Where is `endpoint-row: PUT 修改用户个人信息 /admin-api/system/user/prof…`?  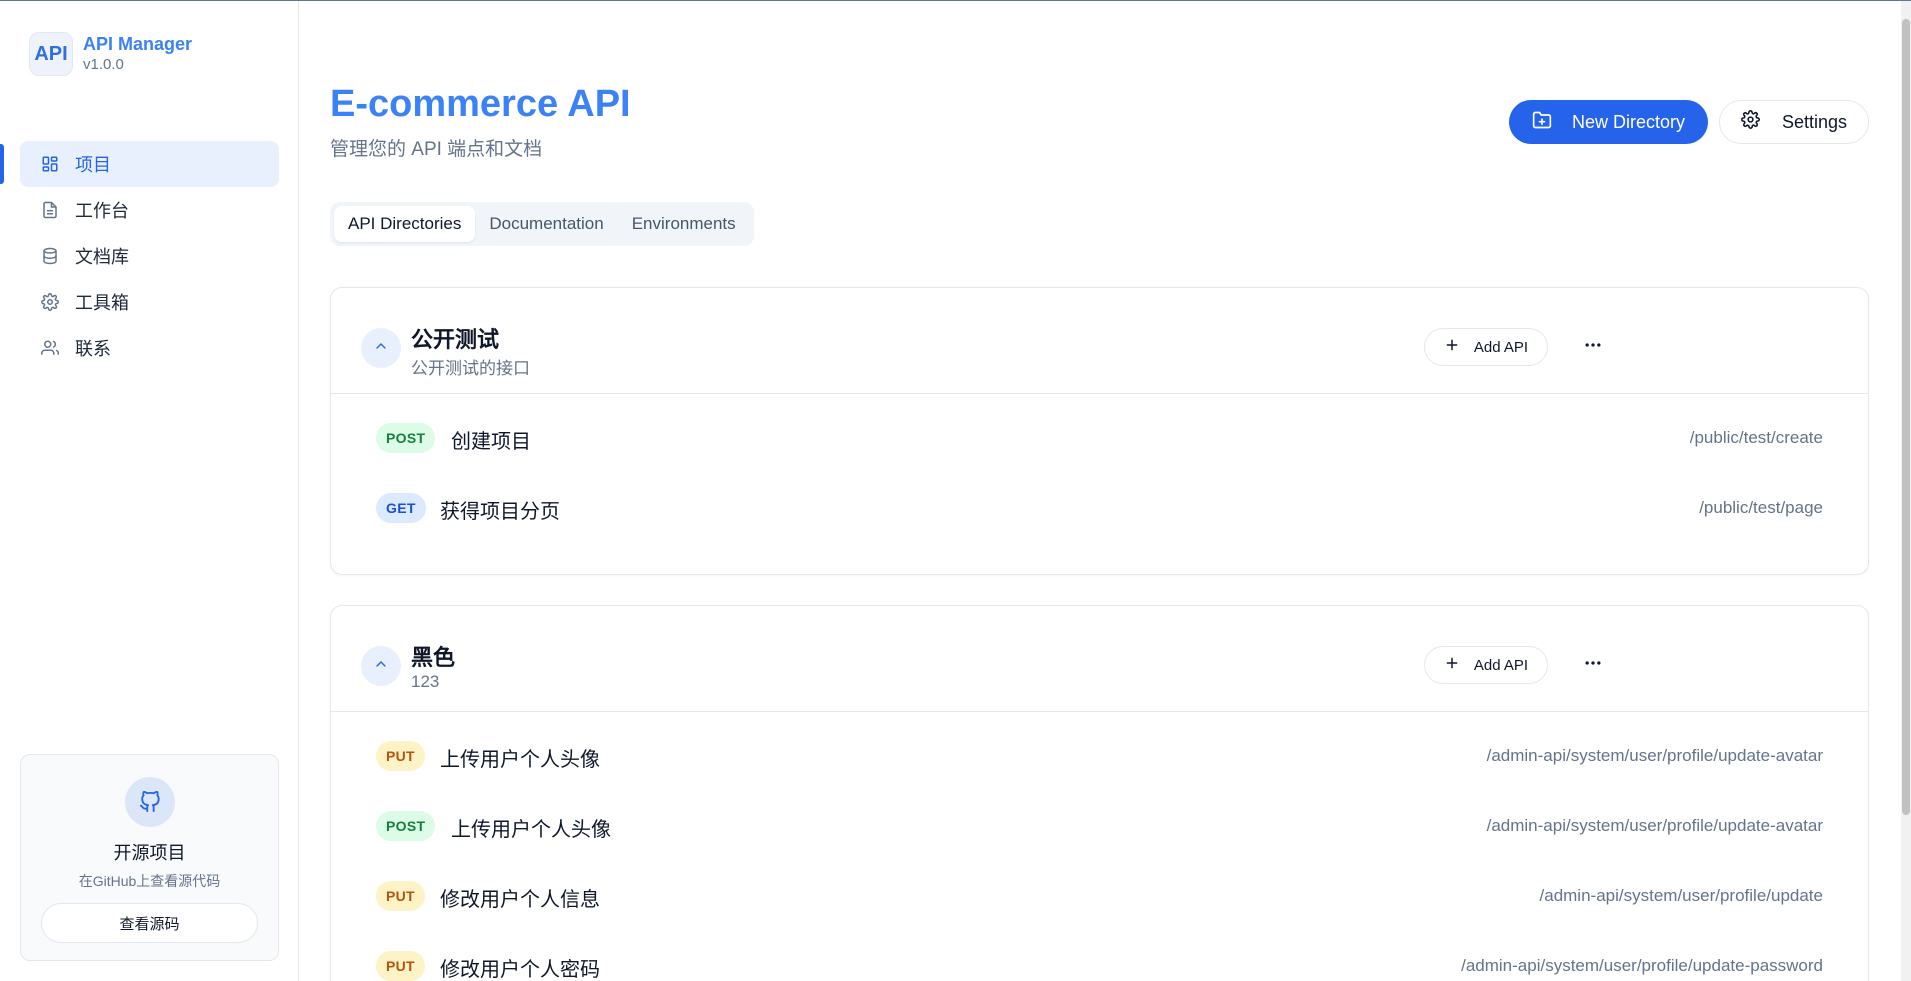 endpoint-row: PUT 修改用户个人信息 /admin-api/system/user/prof… is located at coordinates (1099, 895).